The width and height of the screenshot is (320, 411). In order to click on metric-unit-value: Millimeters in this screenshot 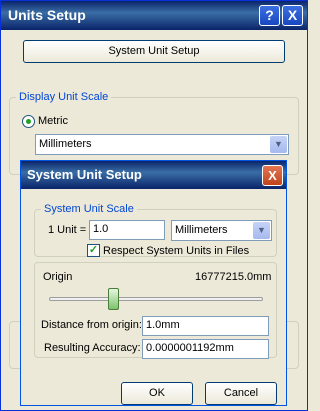, I will do `click(65, 144)`.